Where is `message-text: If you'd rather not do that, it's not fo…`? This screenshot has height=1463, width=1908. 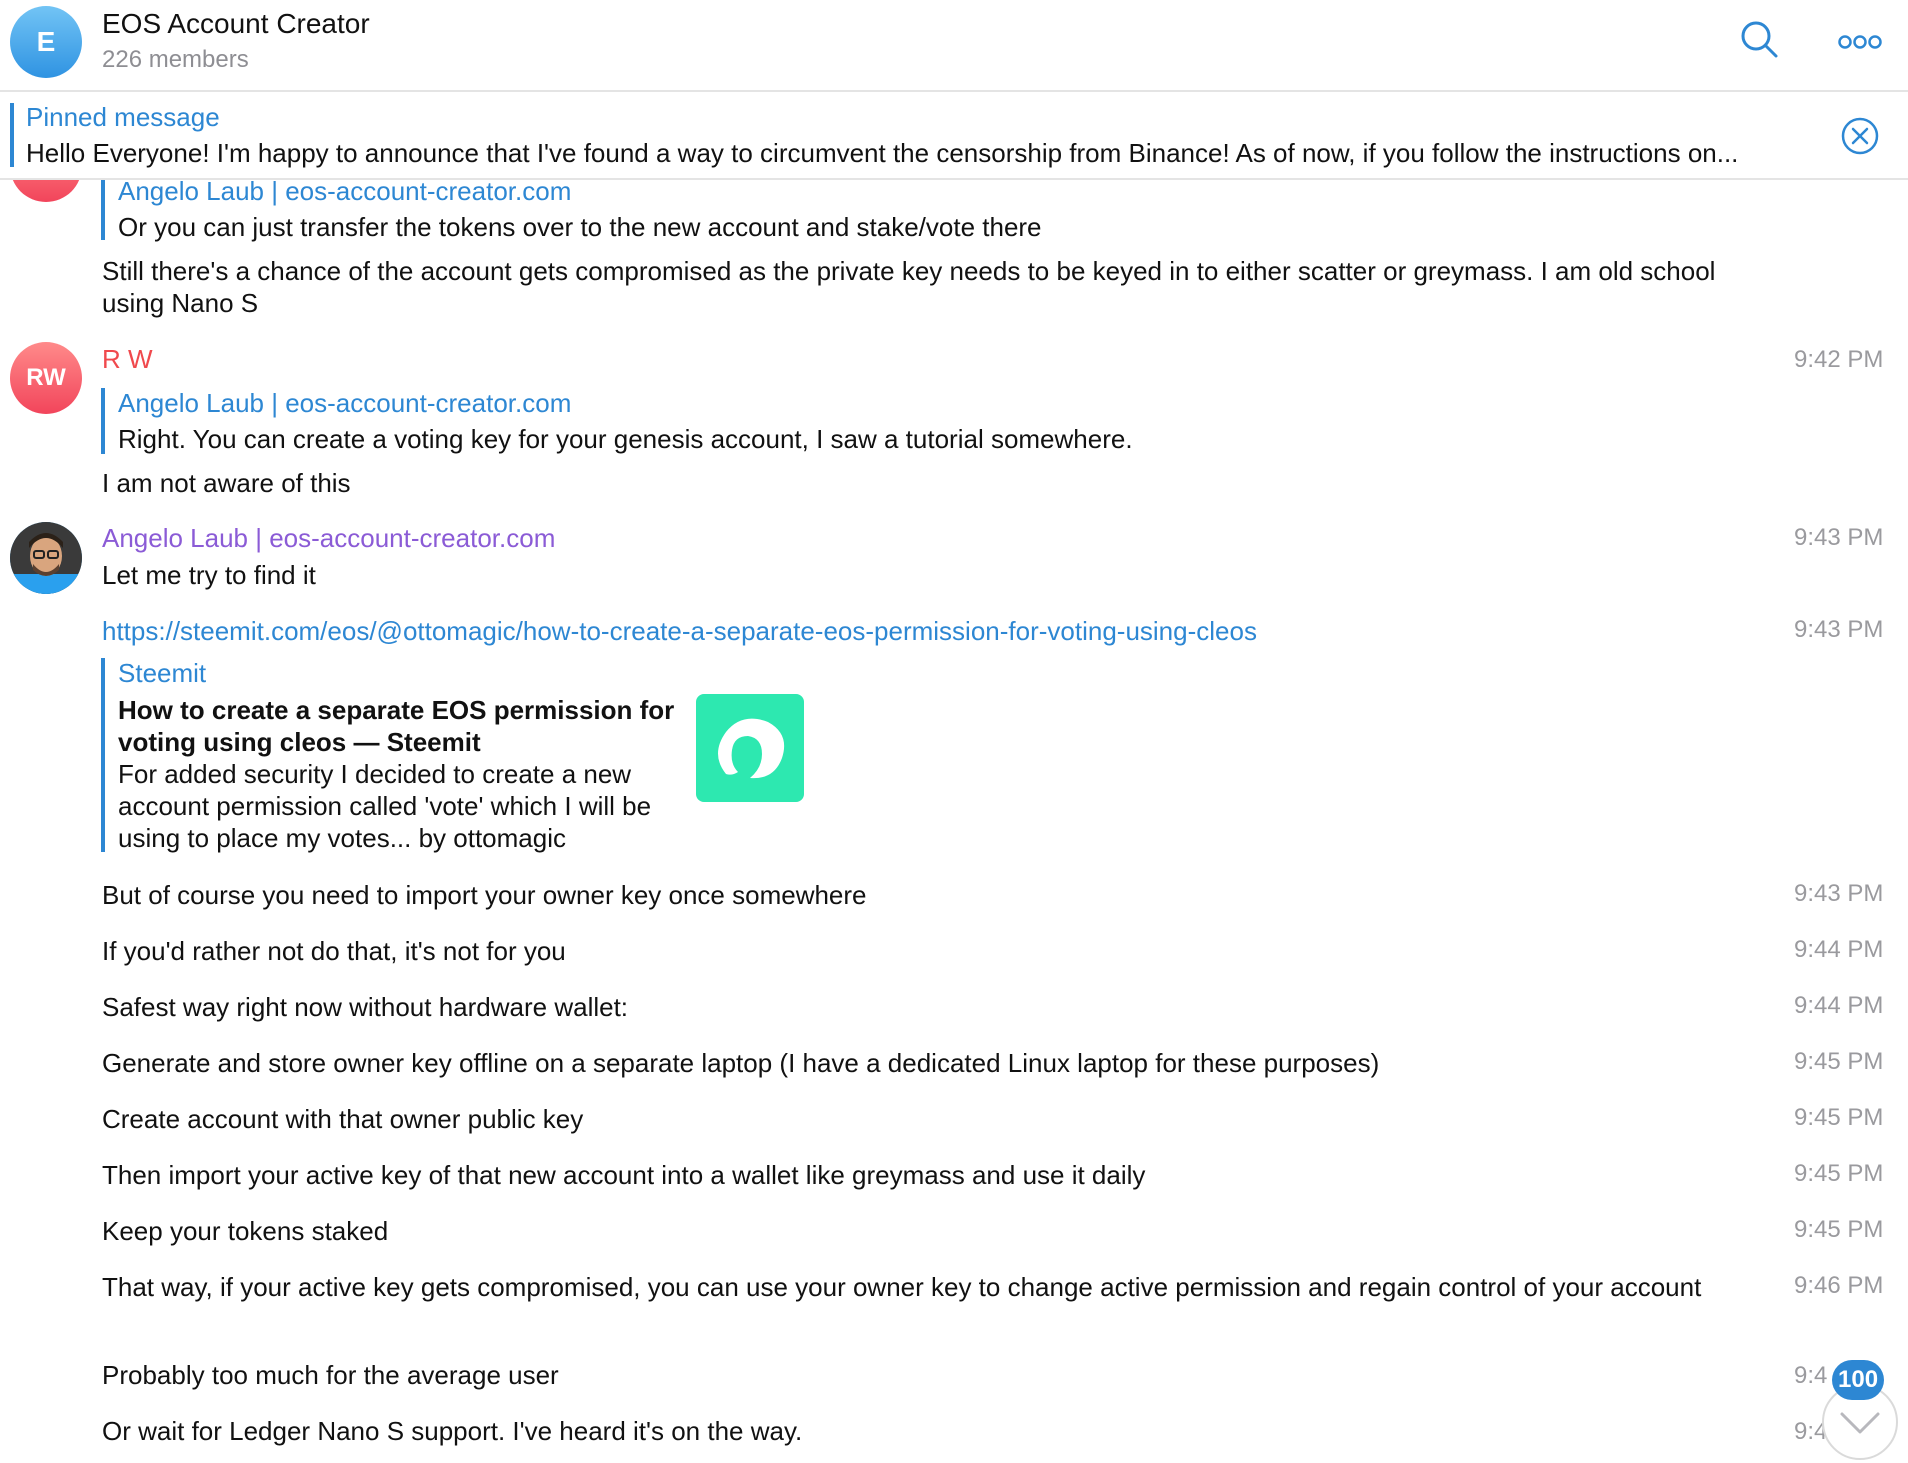 message-text: If you'd rather not do that, it's not fo… is located at coordinates (334, 951).